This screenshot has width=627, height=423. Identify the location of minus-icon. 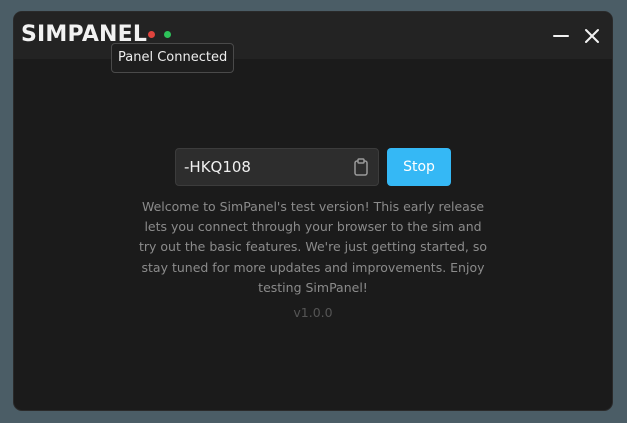
(561, 36).